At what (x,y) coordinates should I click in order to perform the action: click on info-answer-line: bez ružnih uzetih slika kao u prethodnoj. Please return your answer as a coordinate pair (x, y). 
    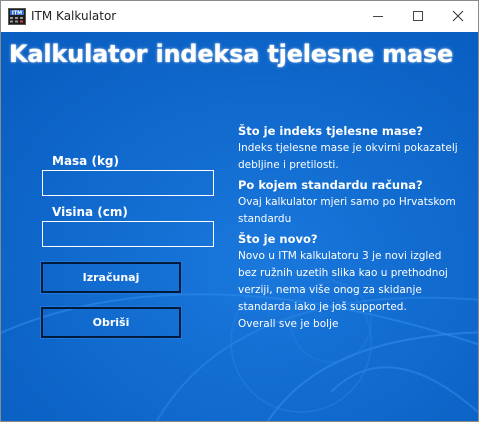
    Looking at the image, I should click on (343, 273).